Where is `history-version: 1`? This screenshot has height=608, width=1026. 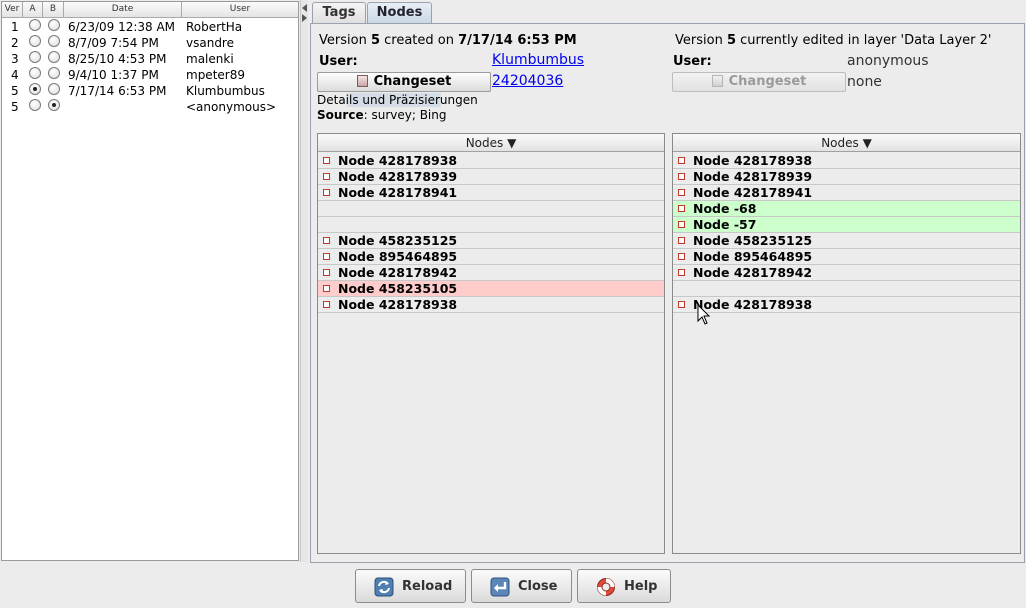
history-version: 1 is located at coordinates (15, 27).